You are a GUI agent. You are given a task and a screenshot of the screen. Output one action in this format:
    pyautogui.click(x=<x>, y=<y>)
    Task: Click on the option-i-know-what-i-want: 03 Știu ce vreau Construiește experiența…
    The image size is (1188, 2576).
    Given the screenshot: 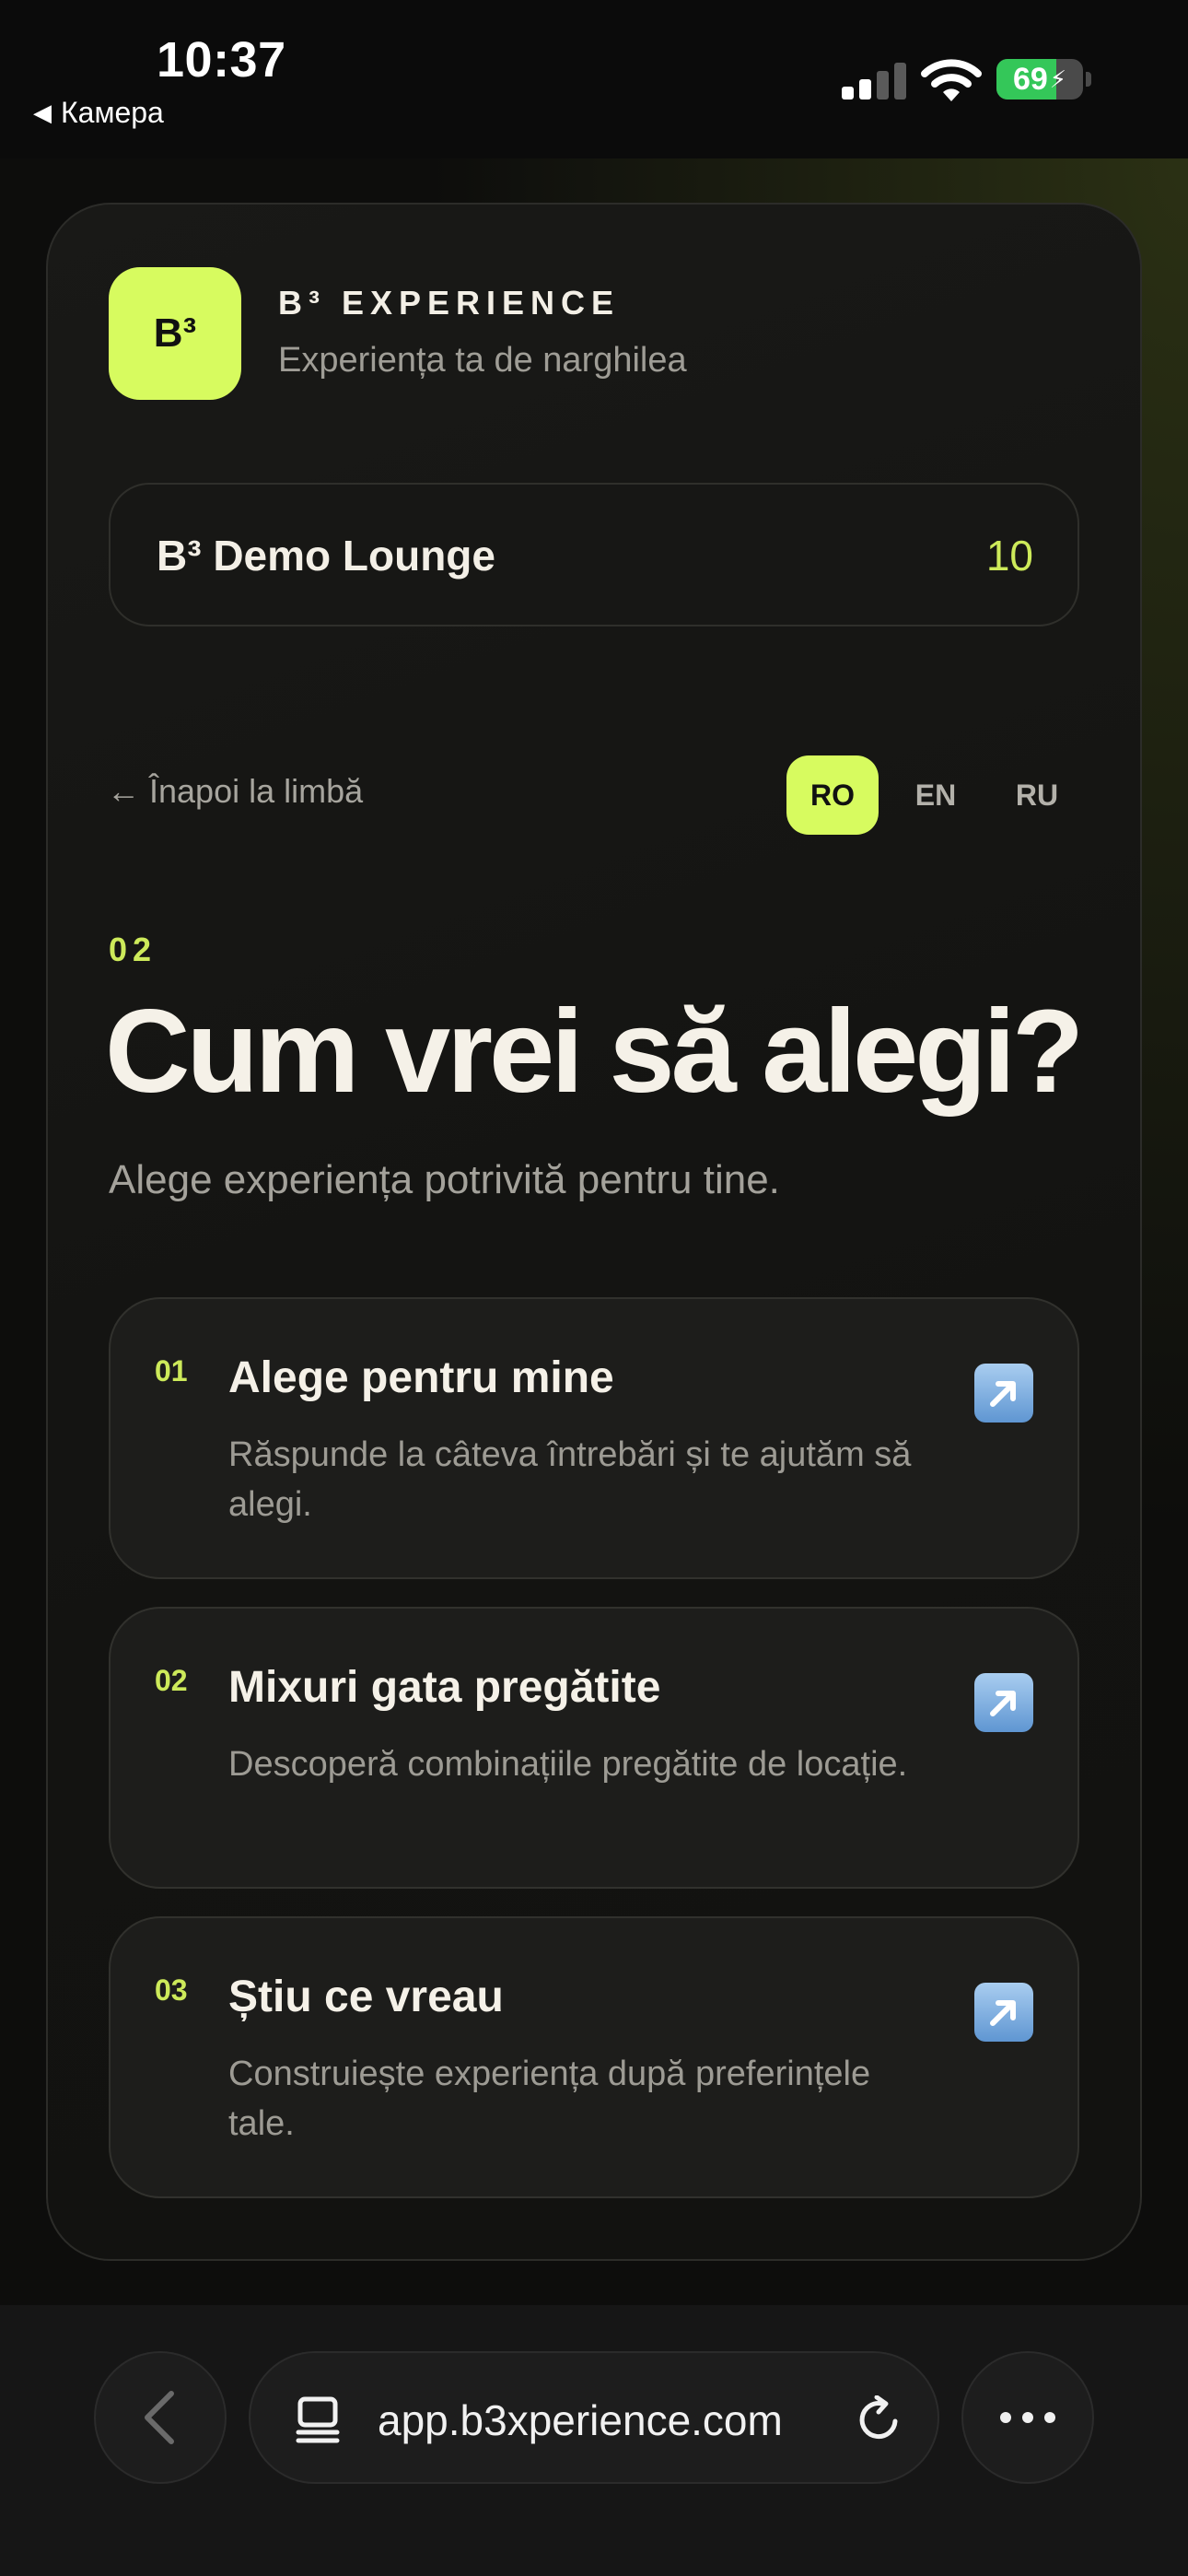 What is the action you would take?
    pyautogui.click(x=594, y=2057)
    